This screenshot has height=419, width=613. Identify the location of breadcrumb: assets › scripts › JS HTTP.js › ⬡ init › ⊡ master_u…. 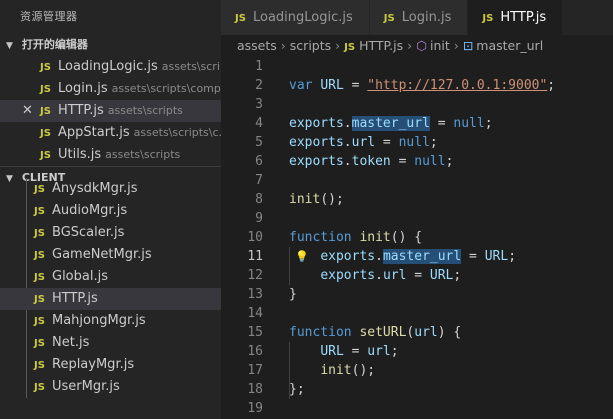
(417, 46).